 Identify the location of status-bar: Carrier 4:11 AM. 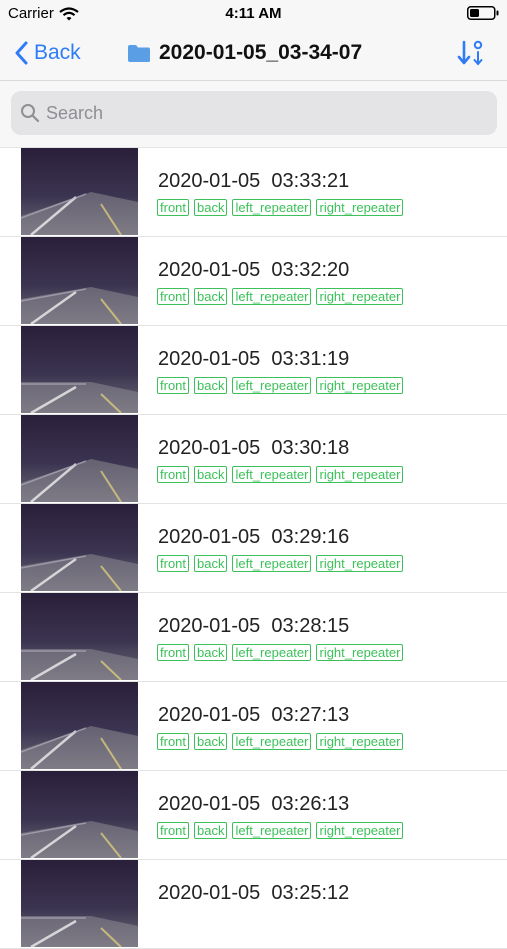
(253, 14).